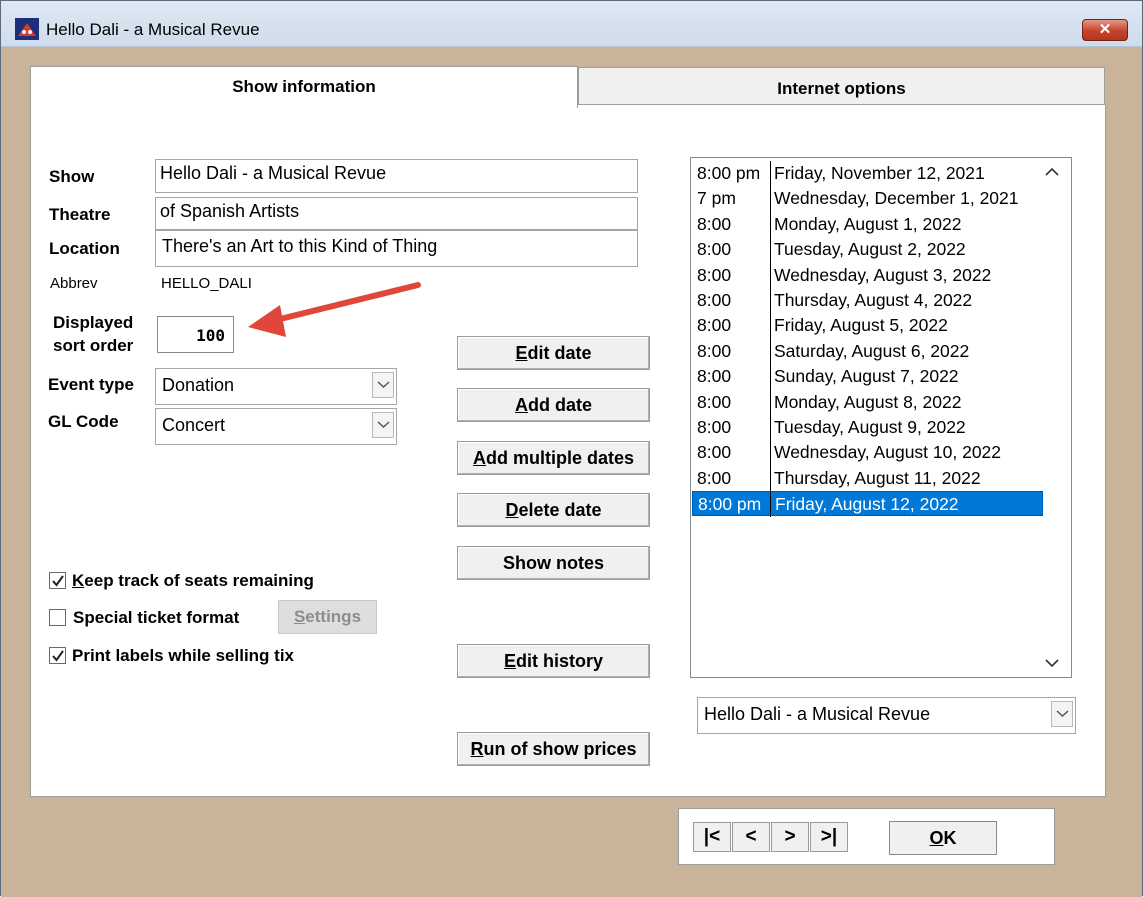 The height and width of the screenshot is (897, 1143). I want to click on run-prices-label: un of show prices, so click(560, 749).